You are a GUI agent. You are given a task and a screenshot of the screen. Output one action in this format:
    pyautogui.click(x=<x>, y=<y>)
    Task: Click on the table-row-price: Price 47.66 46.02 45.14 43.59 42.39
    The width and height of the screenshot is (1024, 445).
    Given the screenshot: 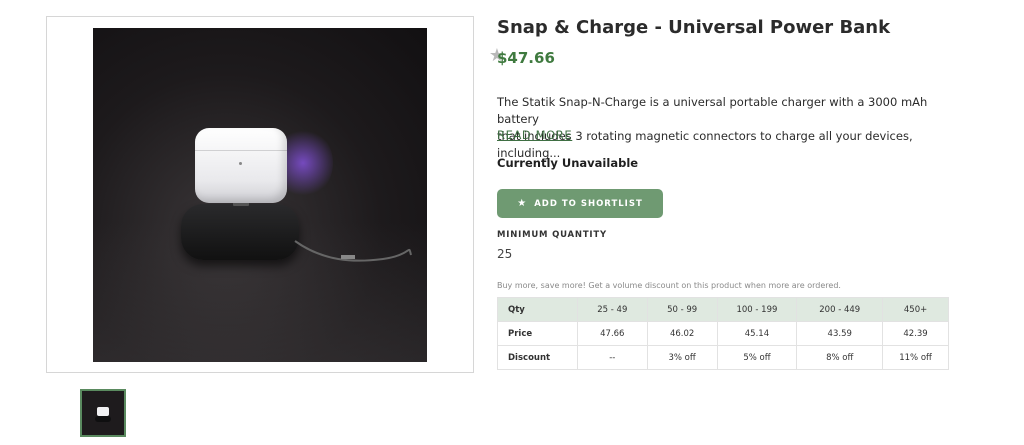 What is the action you would take?
    pyautogui.click(x=723, y=333)
    